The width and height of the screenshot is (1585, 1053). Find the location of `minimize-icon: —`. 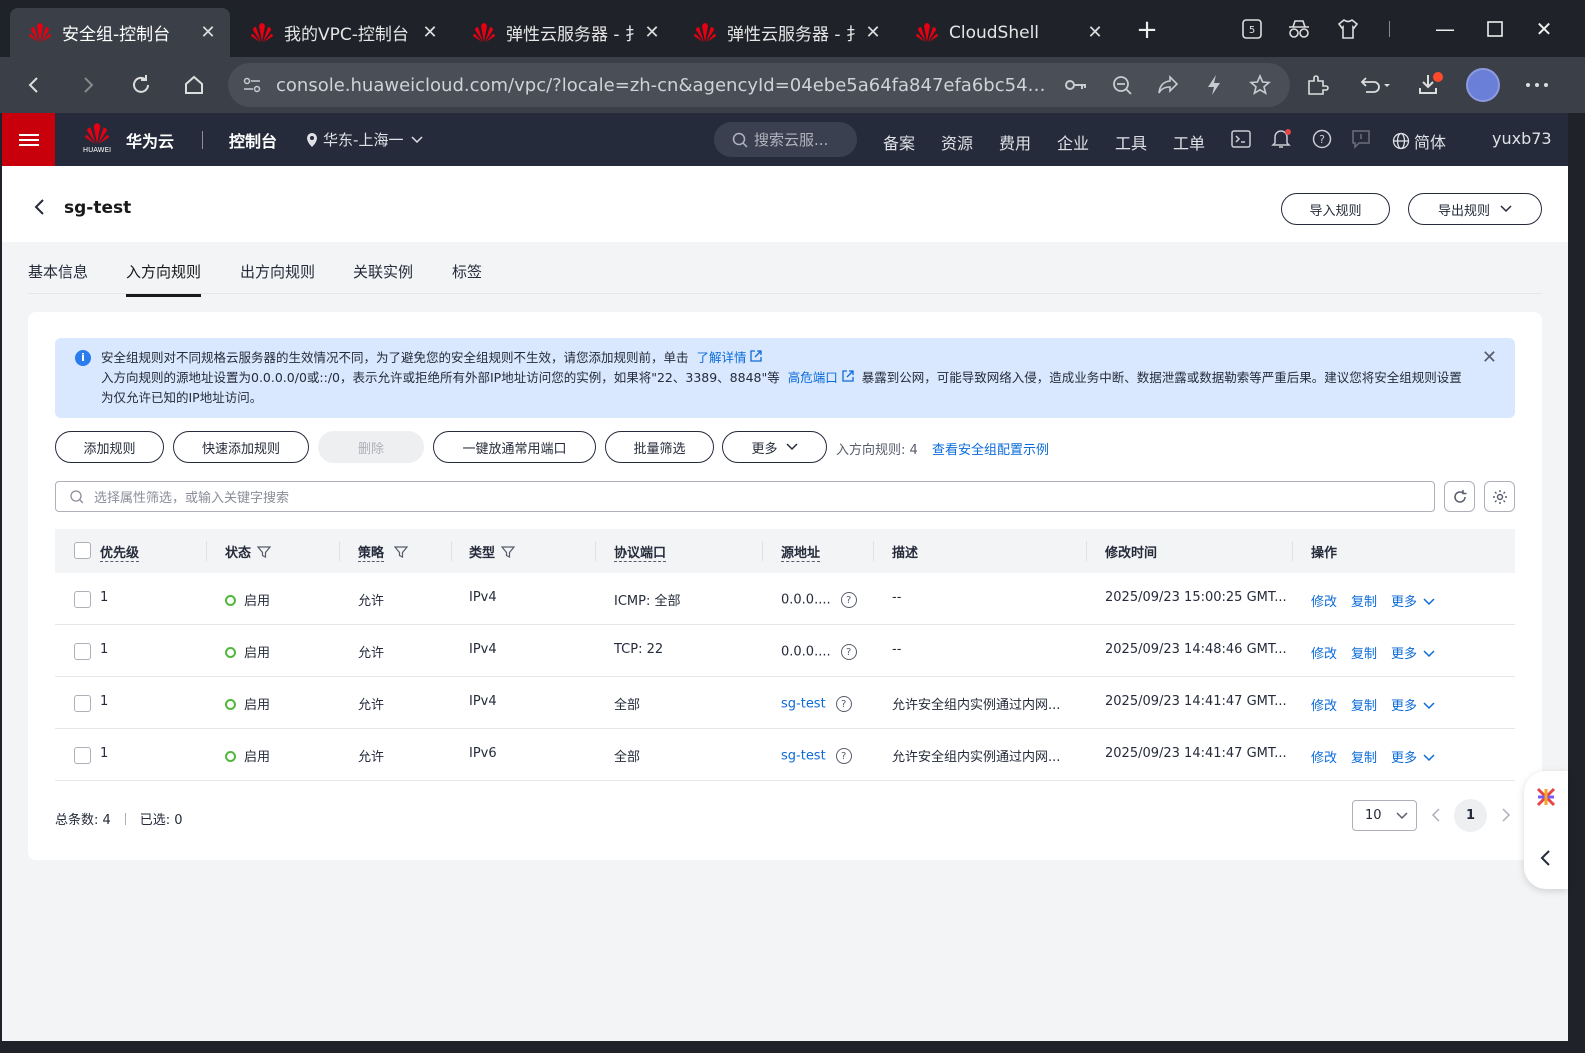

minimize-icon: — is located at coordinates (1445, 29).